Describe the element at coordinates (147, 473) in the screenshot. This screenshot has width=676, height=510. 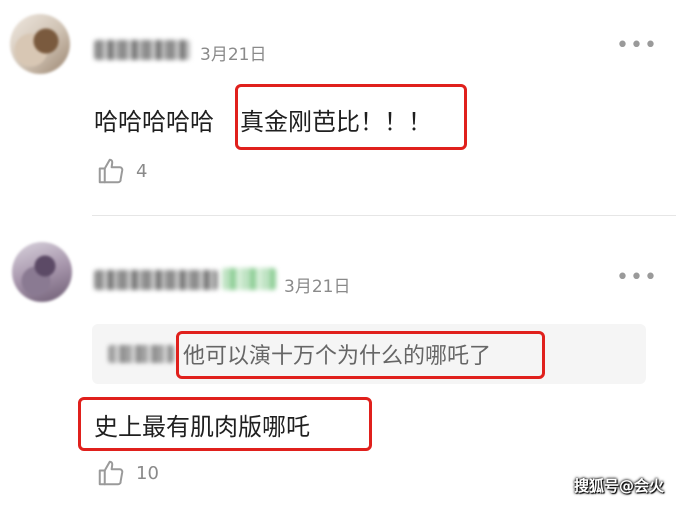
I see `like-count: 10` at that location.